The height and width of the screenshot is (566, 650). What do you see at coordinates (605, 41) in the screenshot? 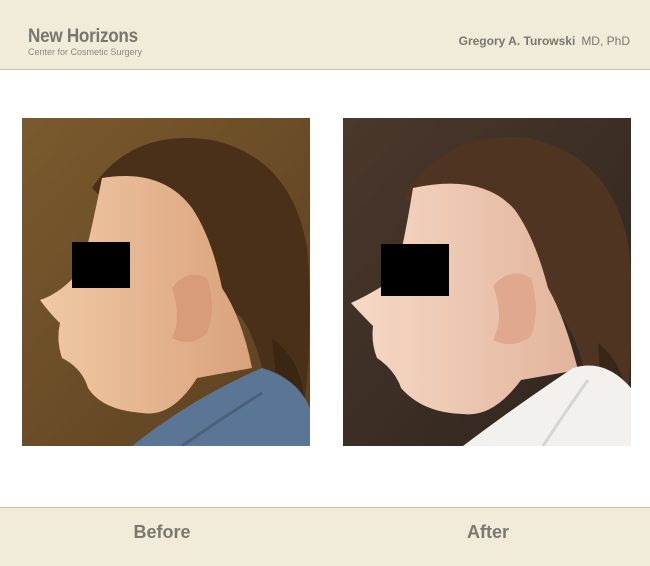
I see `doctor-degrees: MD, PhD` at bounding box center [605, 41].